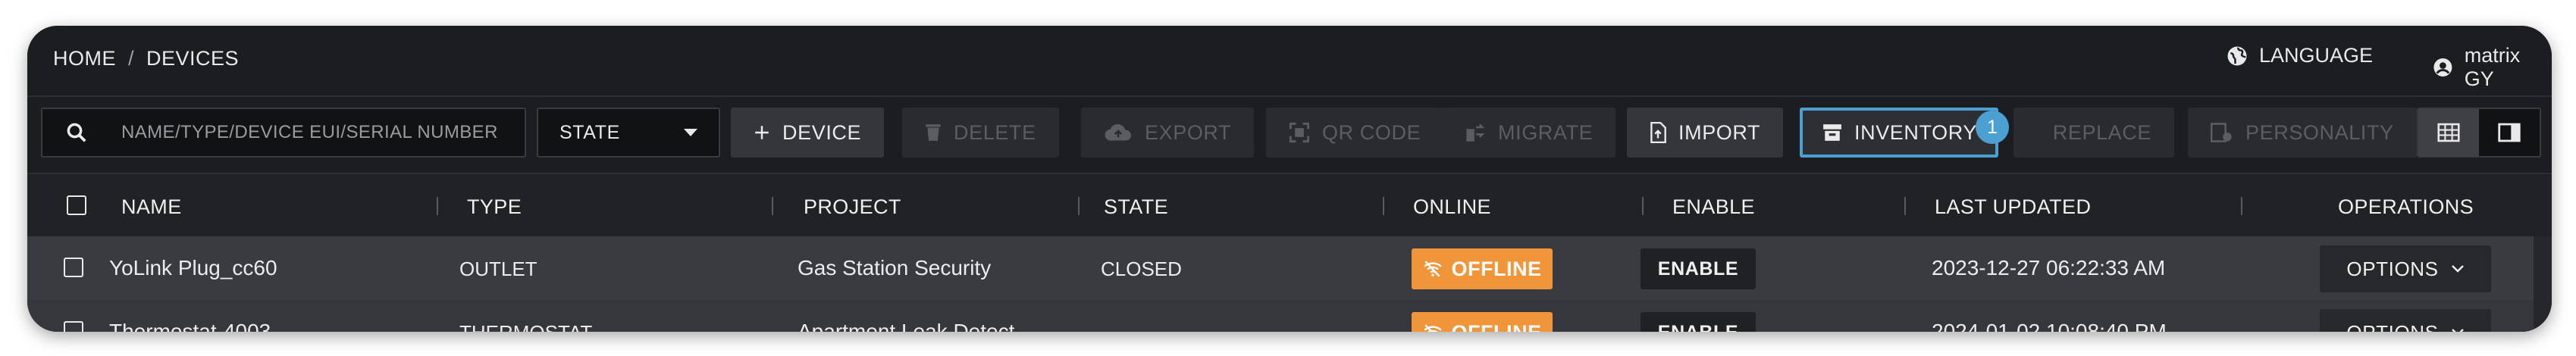  What do you see at coordinates (1832, 132) in the screenshot?
I see `archive-icon` at bounding box center [1832, 132].